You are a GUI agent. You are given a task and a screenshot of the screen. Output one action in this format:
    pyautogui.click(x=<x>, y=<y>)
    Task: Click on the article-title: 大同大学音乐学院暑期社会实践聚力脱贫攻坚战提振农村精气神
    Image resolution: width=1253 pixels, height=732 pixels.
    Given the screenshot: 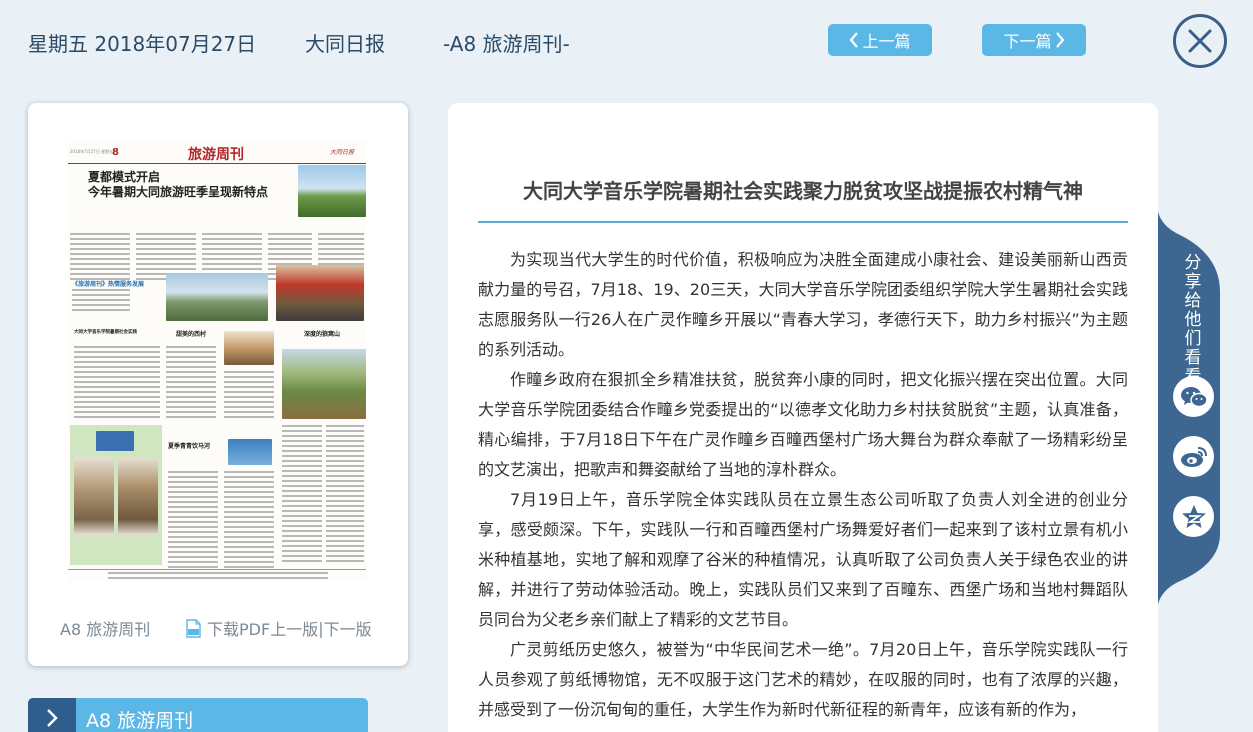 What is the action you would take?
    pyautogui.click(x=803, y=191)
    